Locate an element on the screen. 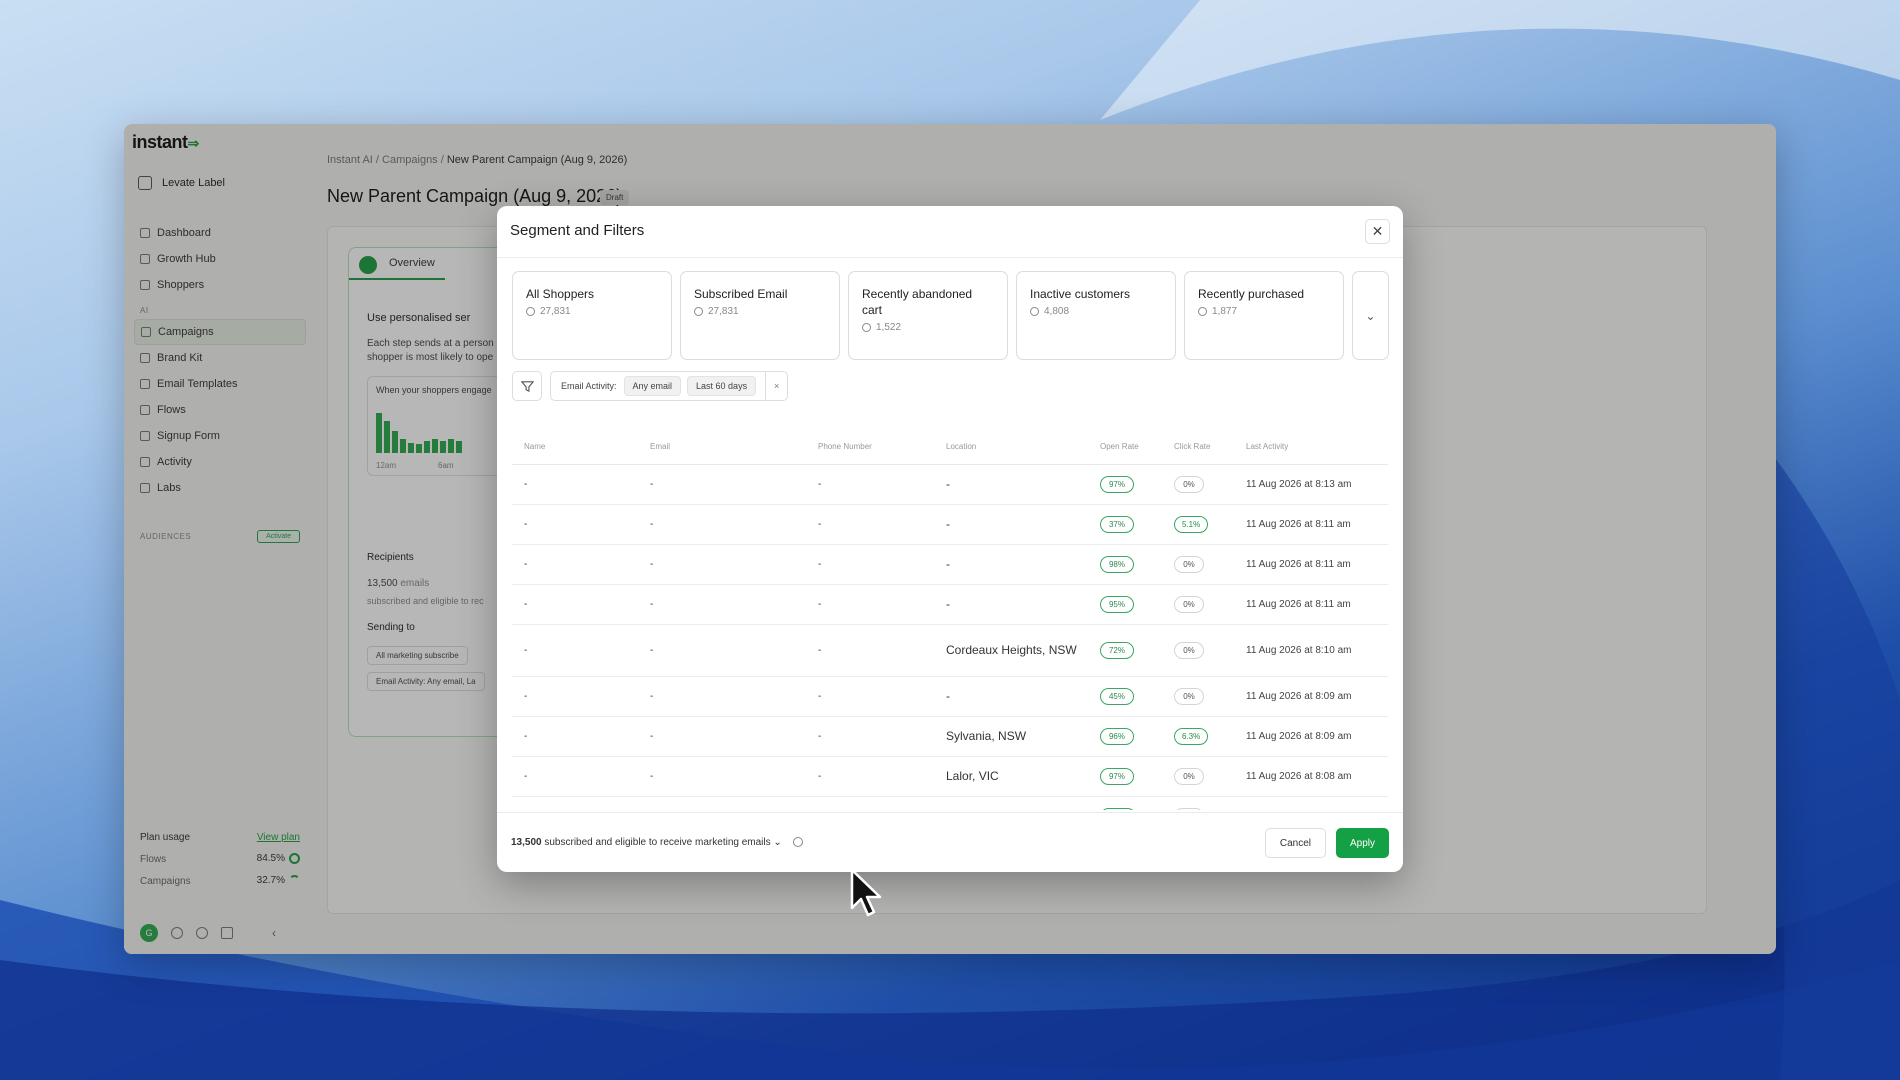  filter-value-last-60-days: Last 60 days is located at coordinates (722, 386).